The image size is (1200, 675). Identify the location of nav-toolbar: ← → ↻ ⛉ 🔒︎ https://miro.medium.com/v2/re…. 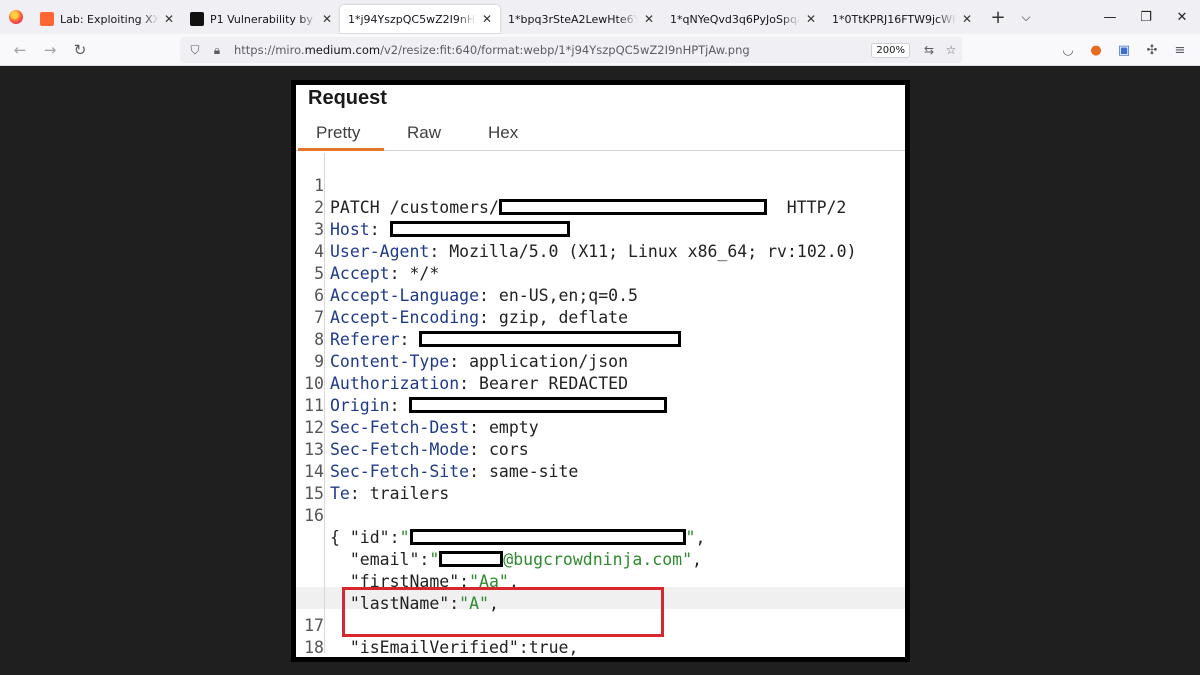
(600, 50).